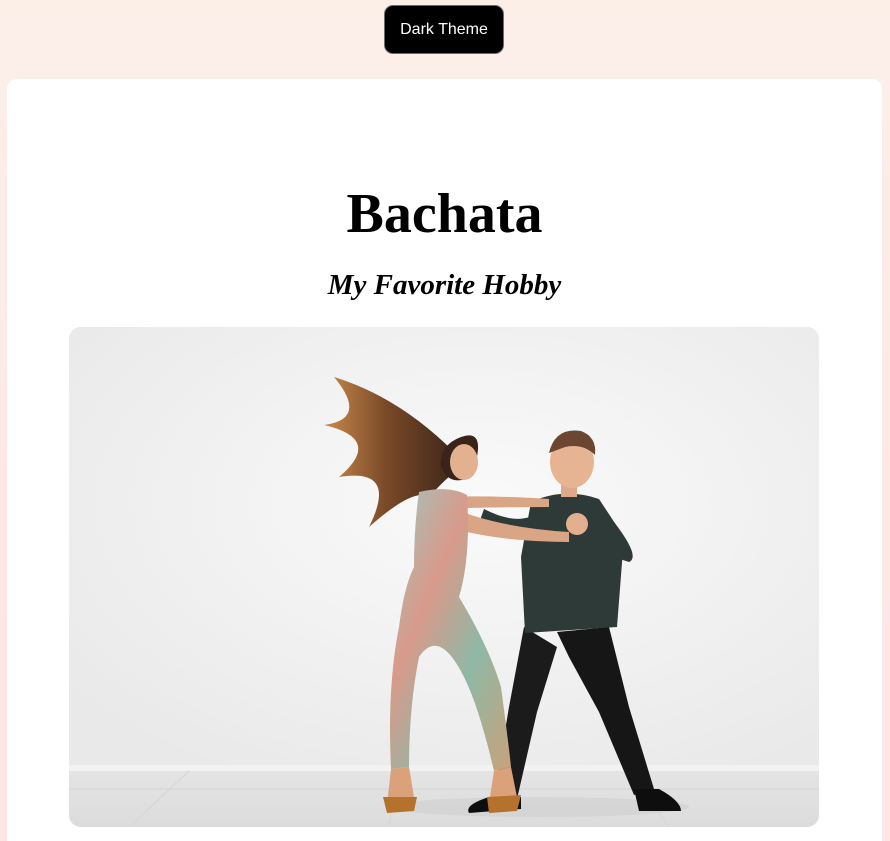  What do you see at coordinates (444, 285) in the screenshot?
I see `page-subtitle: My Favorite Hobby` at bounding box center [444, 285].